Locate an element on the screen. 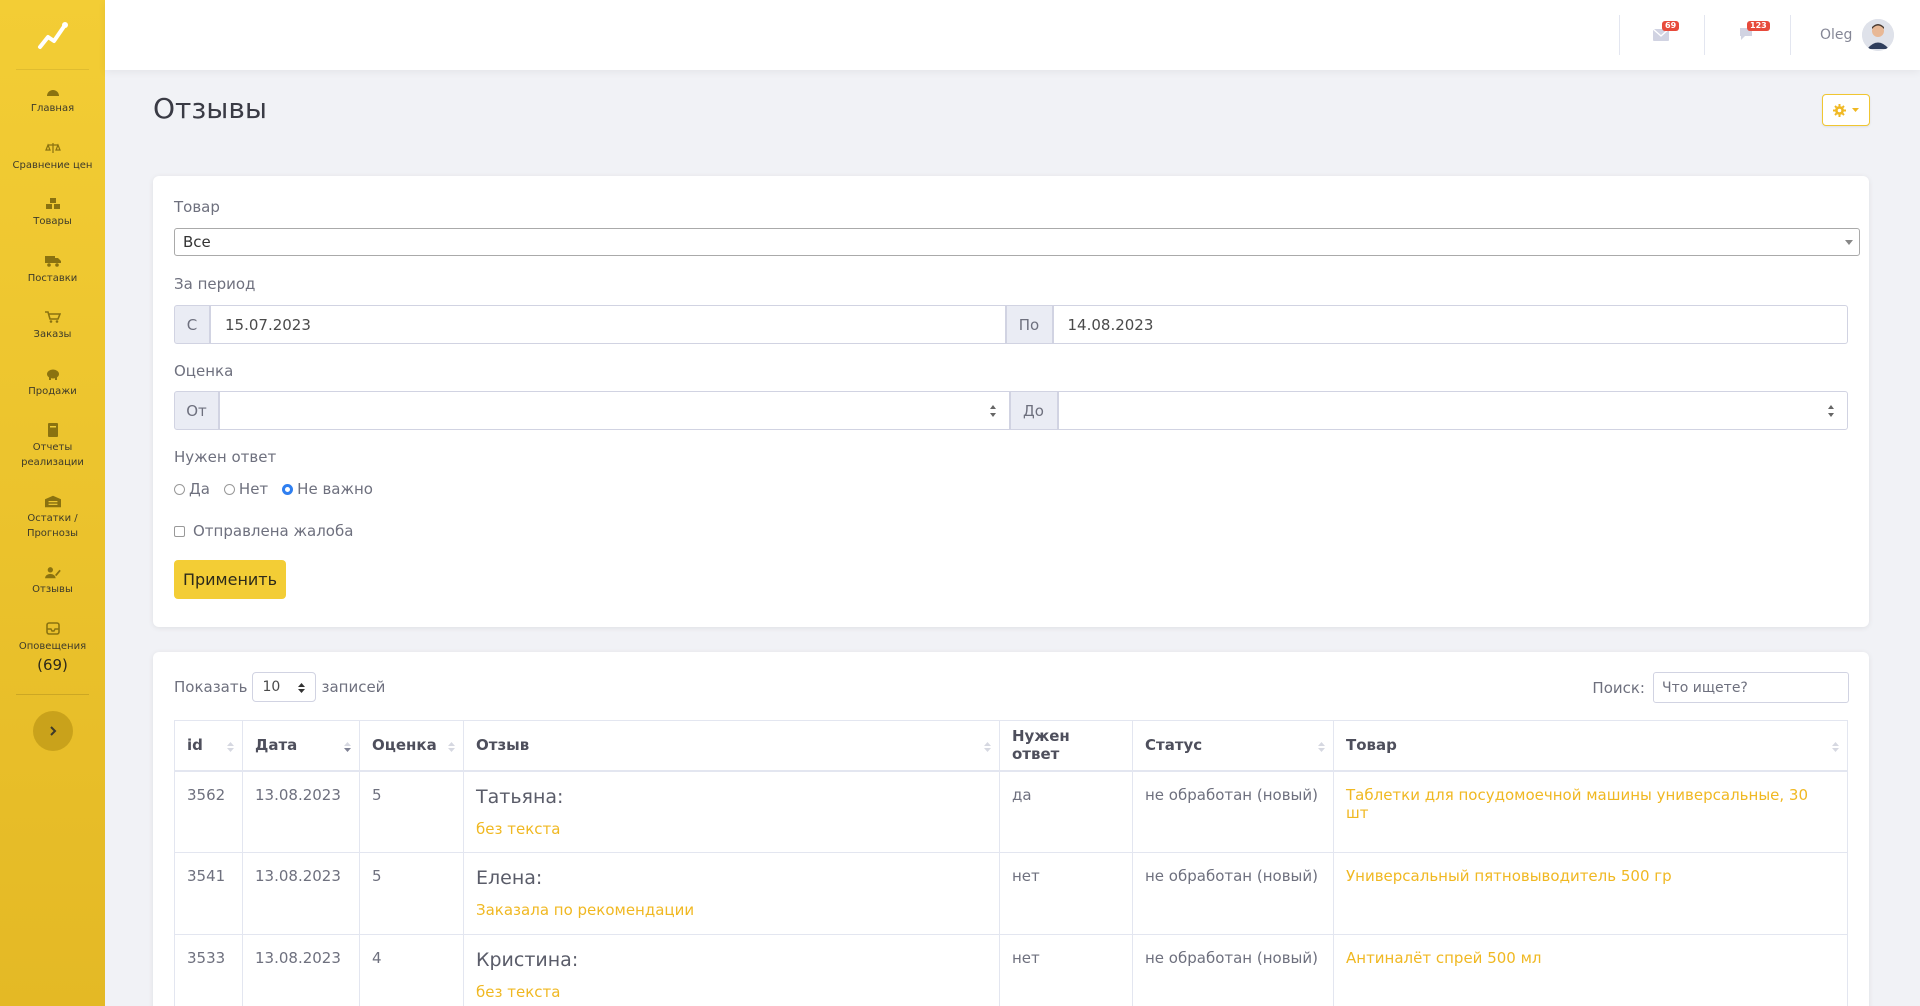 This screenshot has width=1920, height=1006. cell-need-answer: нет is located at coordinates (1066, 893).